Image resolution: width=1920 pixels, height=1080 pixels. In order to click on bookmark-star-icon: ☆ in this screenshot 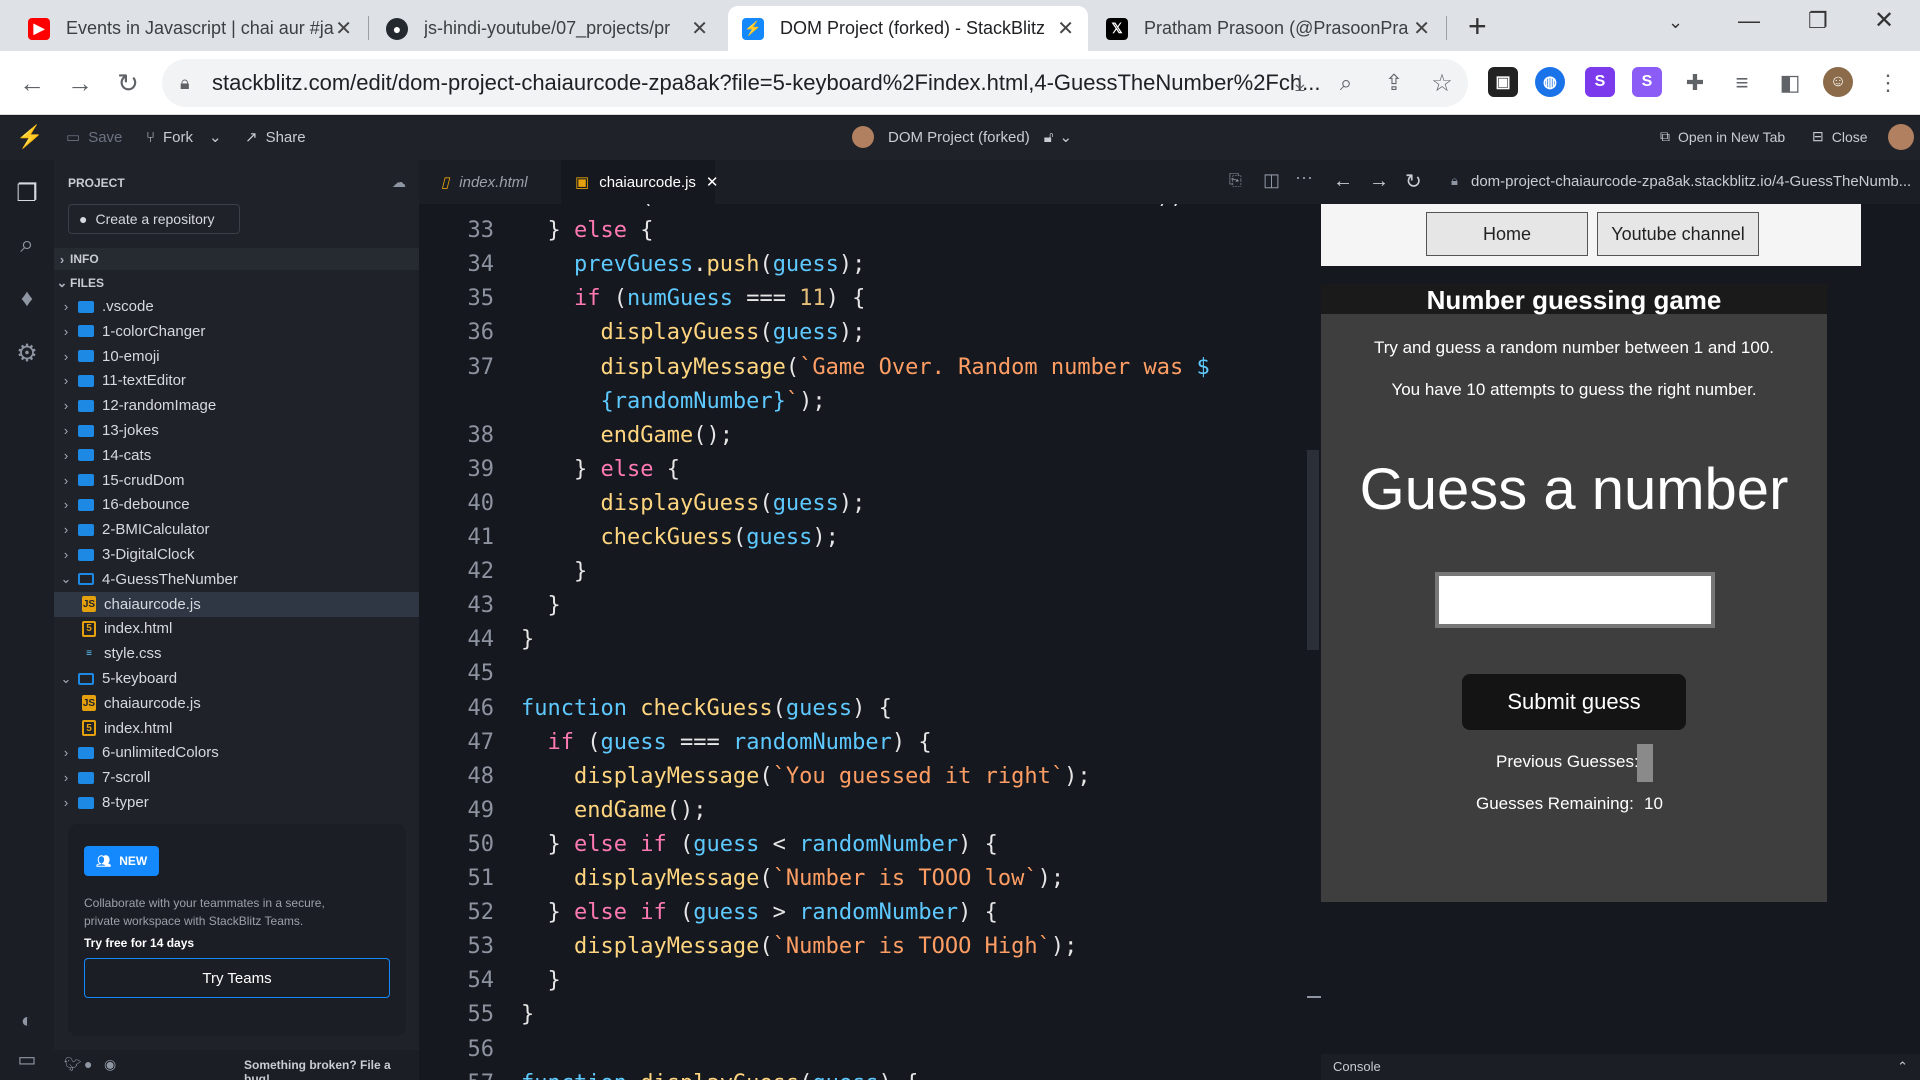, I will do `click(1442, 83)`.